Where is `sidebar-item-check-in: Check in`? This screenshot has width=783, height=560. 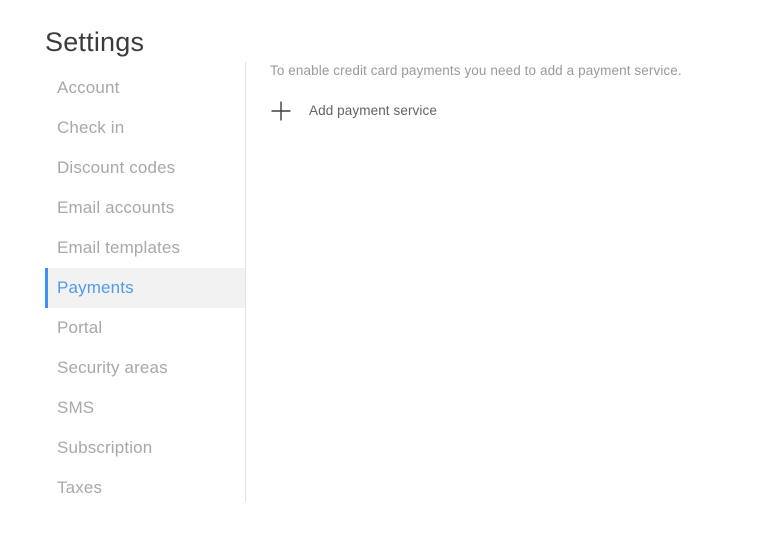
sidebar-item-check-in: Check in is located at coordinates (123, 128).